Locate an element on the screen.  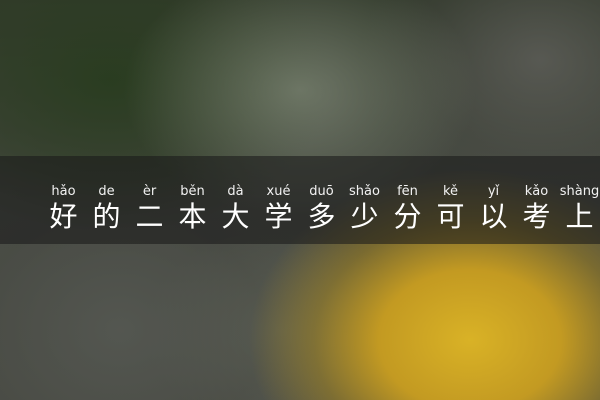
hanzi-char: 可 is located at coordinates (450, 216).